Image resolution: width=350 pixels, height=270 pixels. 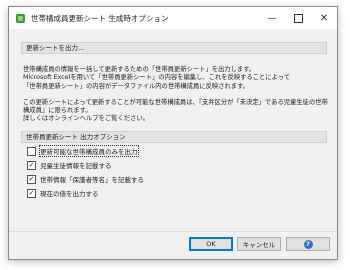 What do you see at coordinates (92, 180) in the screenshot?
I see `option-label: 世帯情報「保護者等名」を記載する` at bounding box center [92, 180].